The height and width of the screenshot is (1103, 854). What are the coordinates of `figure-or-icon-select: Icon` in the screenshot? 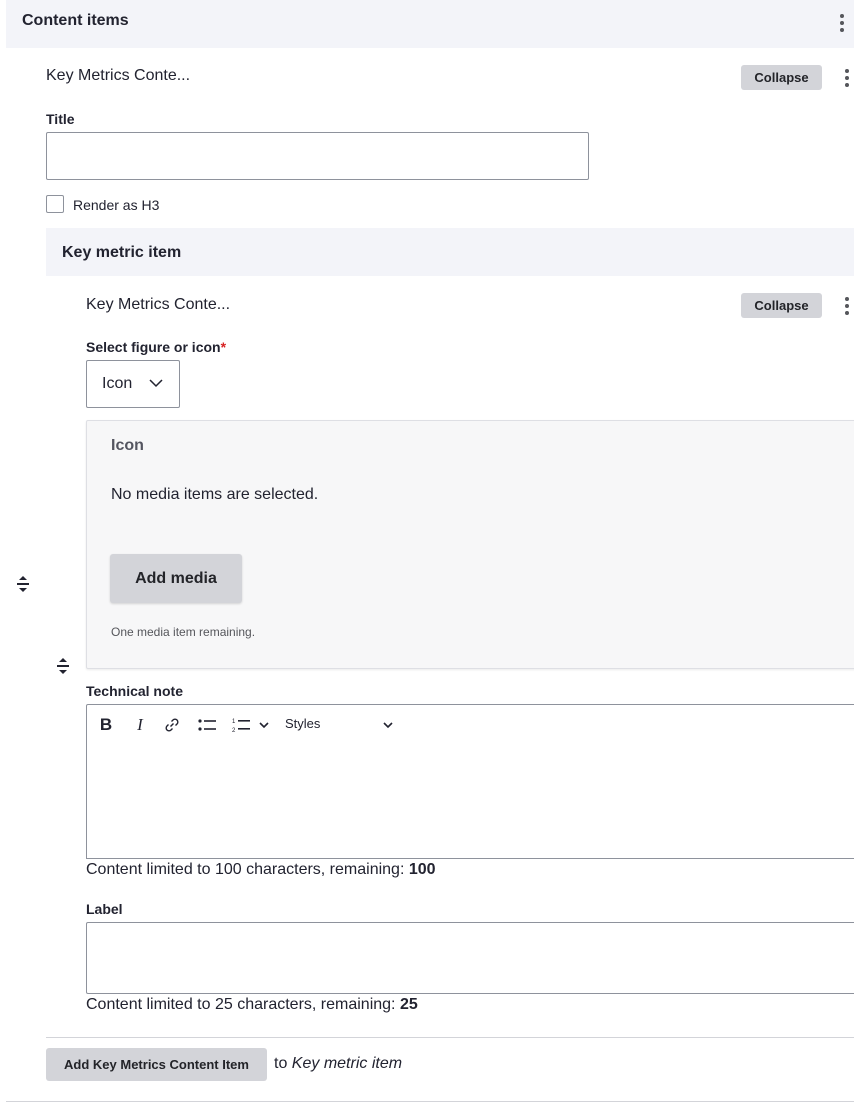 It's located at (133, 384).